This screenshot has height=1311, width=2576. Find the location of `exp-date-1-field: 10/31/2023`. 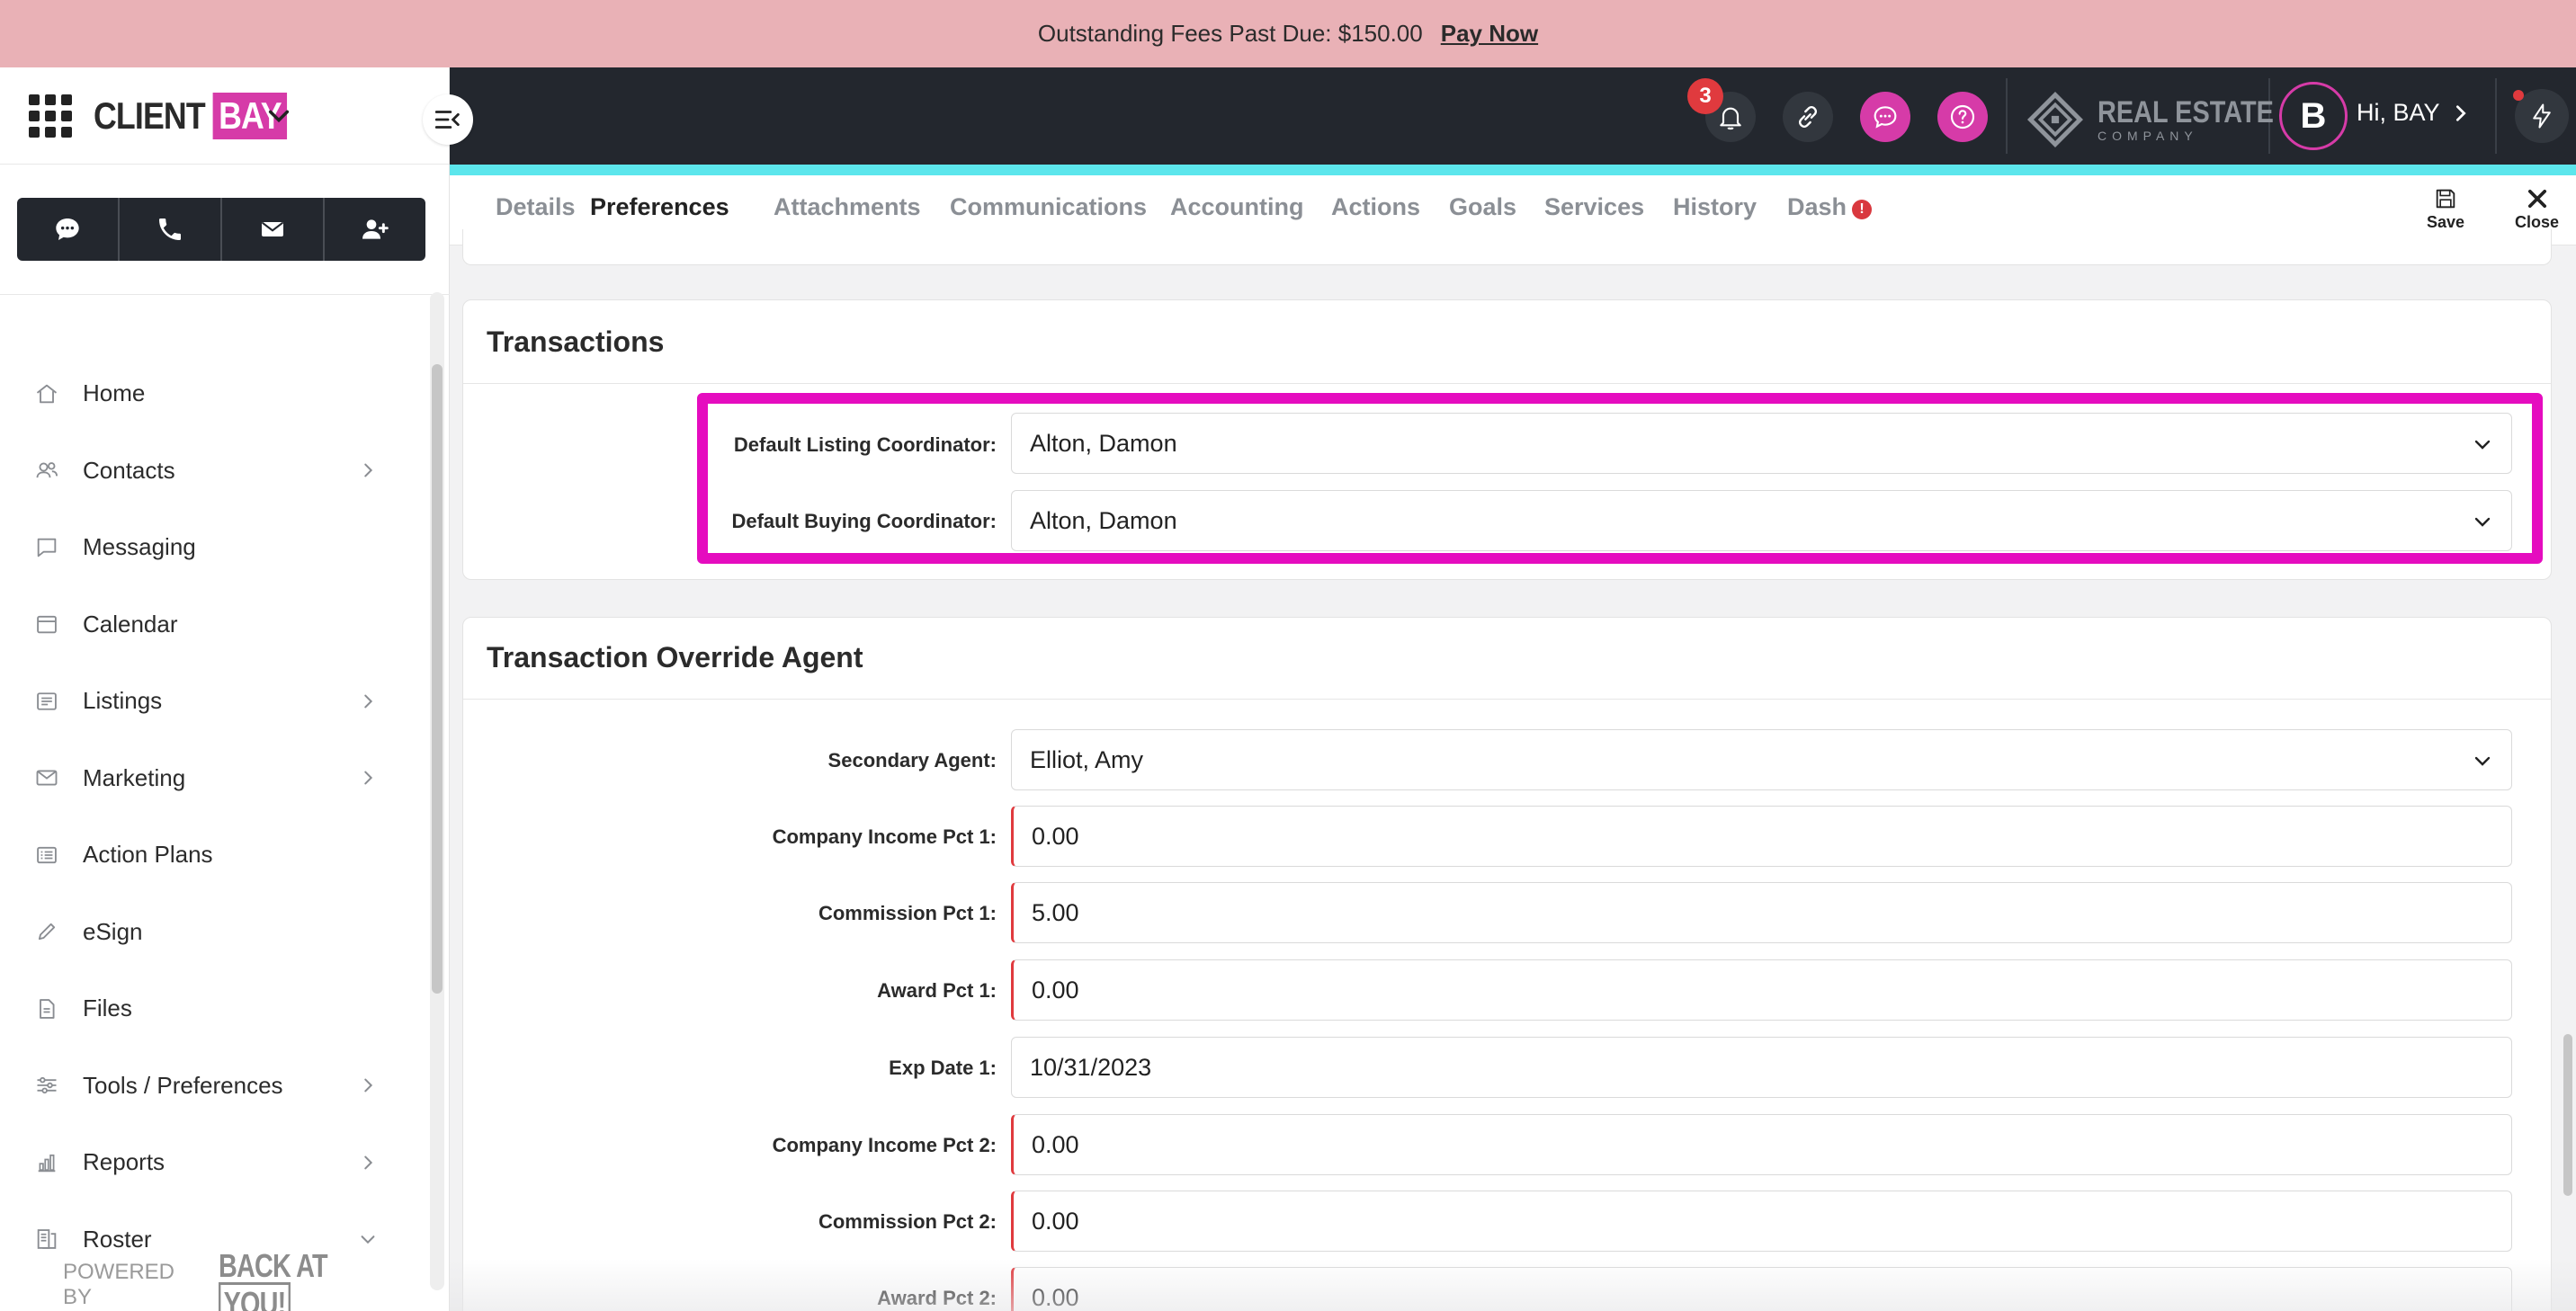

exp-date-1-field: 10/31/2023 is located at coordinates (1761, 1067).